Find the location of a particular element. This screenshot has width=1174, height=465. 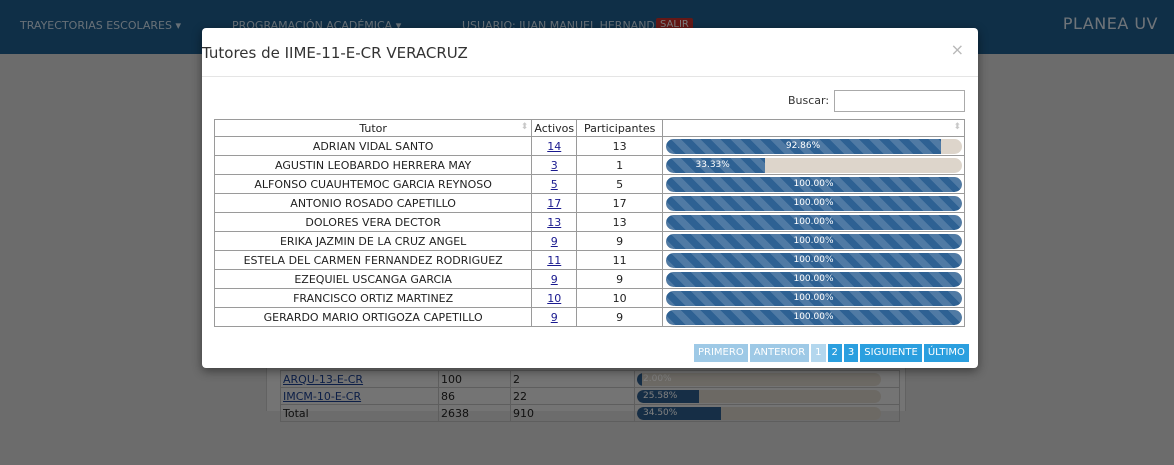

tutor-name-cell: AGUSTIN LEOBARDO HERRERA MAY is located at coordinates (373, 165).